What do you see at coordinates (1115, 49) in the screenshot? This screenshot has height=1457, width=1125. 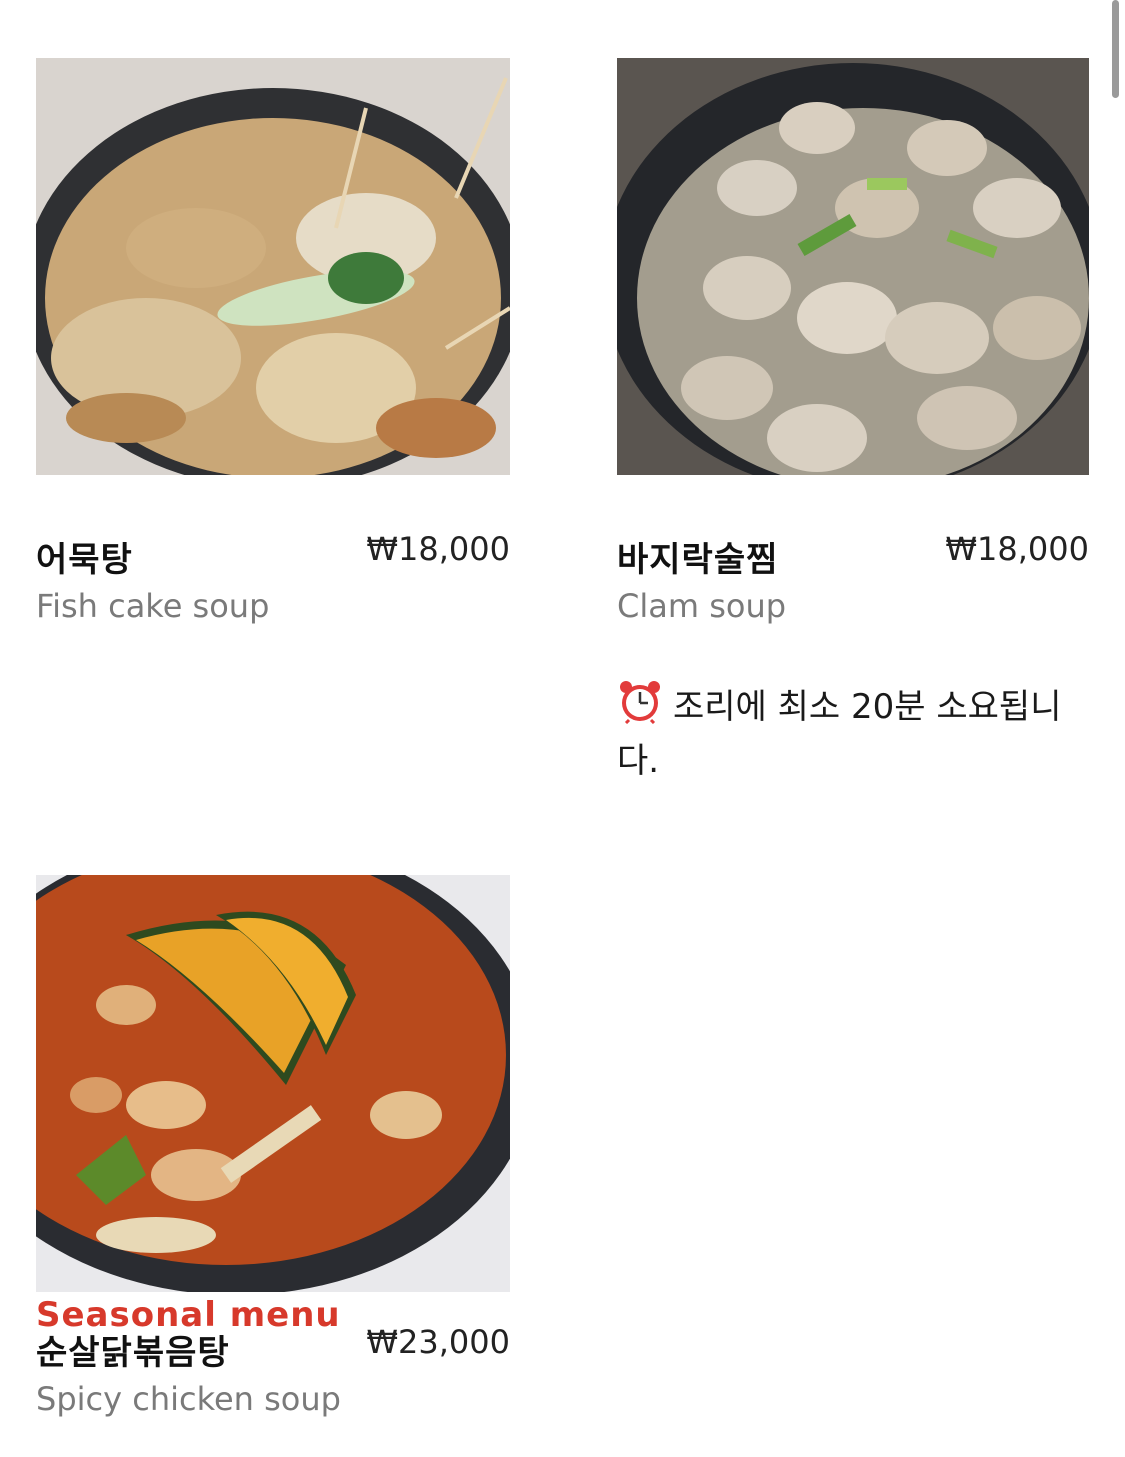 I see `scrollbar-thumb` at bounding box center [1115, 49].